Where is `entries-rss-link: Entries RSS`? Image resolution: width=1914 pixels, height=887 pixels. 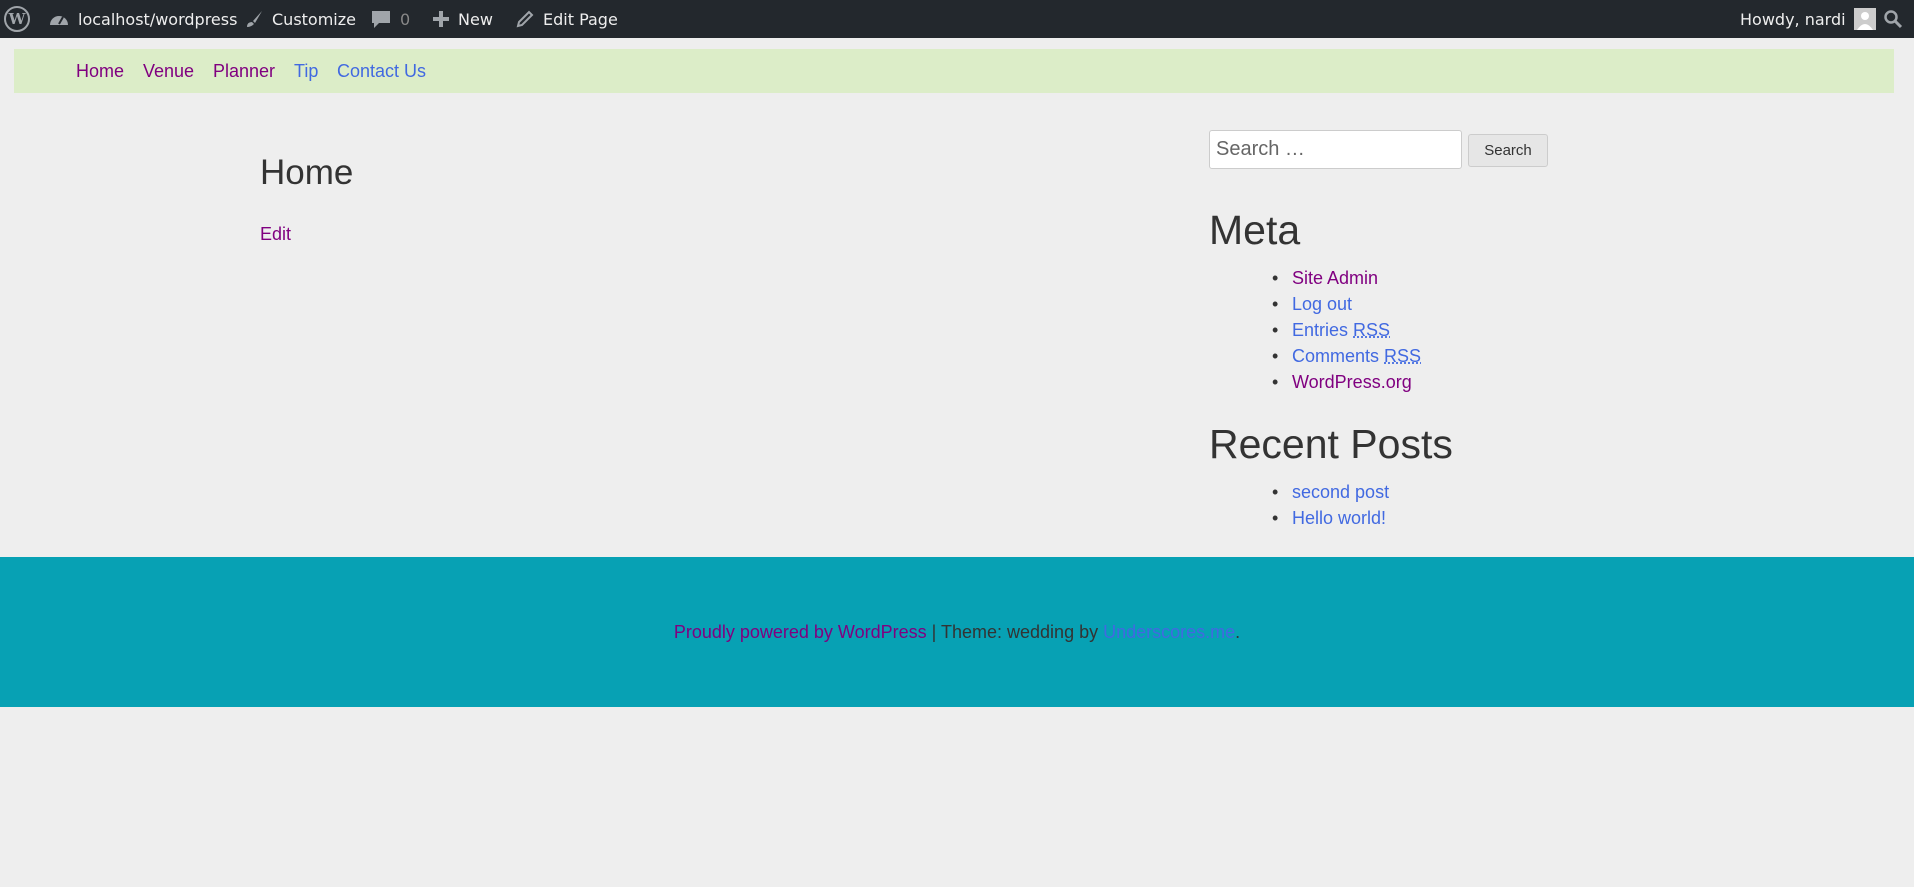 entries-rss-link: Entries RSS is located at coordinates (1341, 330).